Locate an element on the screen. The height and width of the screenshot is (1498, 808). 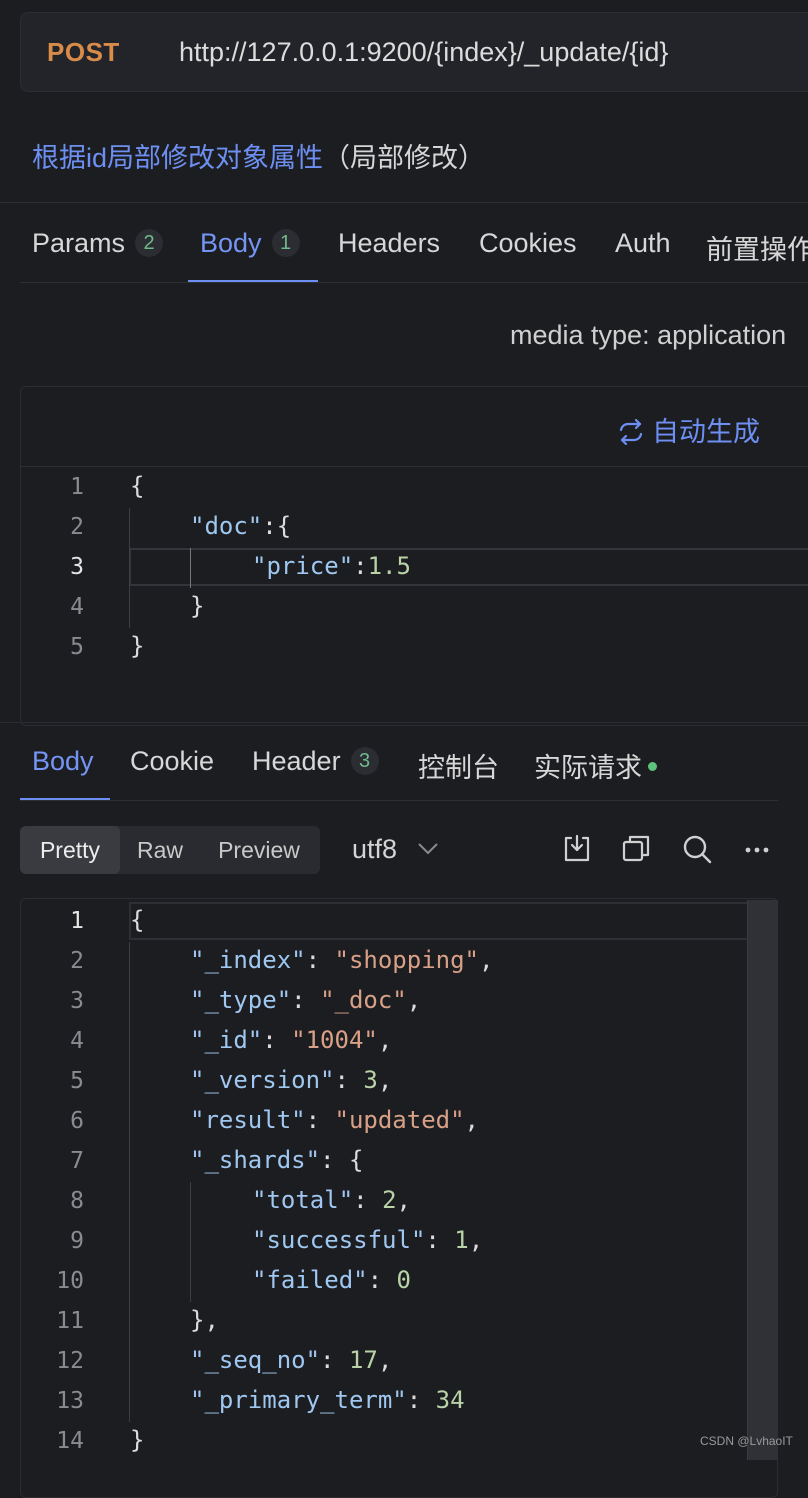
code-line: { is located at coordinates (137, 920).